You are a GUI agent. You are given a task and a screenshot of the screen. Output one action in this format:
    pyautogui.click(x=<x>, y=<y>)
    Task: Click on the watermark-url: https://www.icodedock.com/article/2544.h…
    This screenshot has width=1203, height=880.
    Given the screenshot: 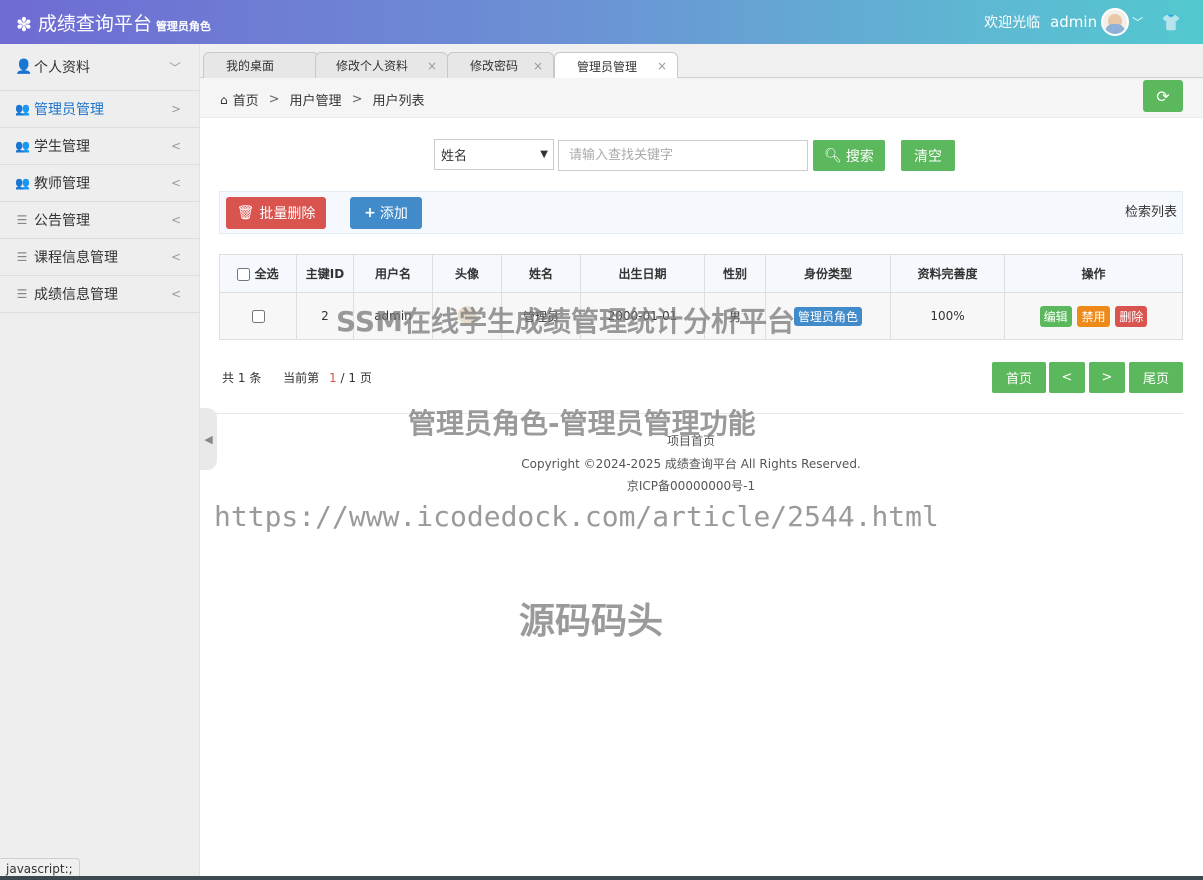 What is the action you would take?
    pyautogui.click(x=576, y=516)
    